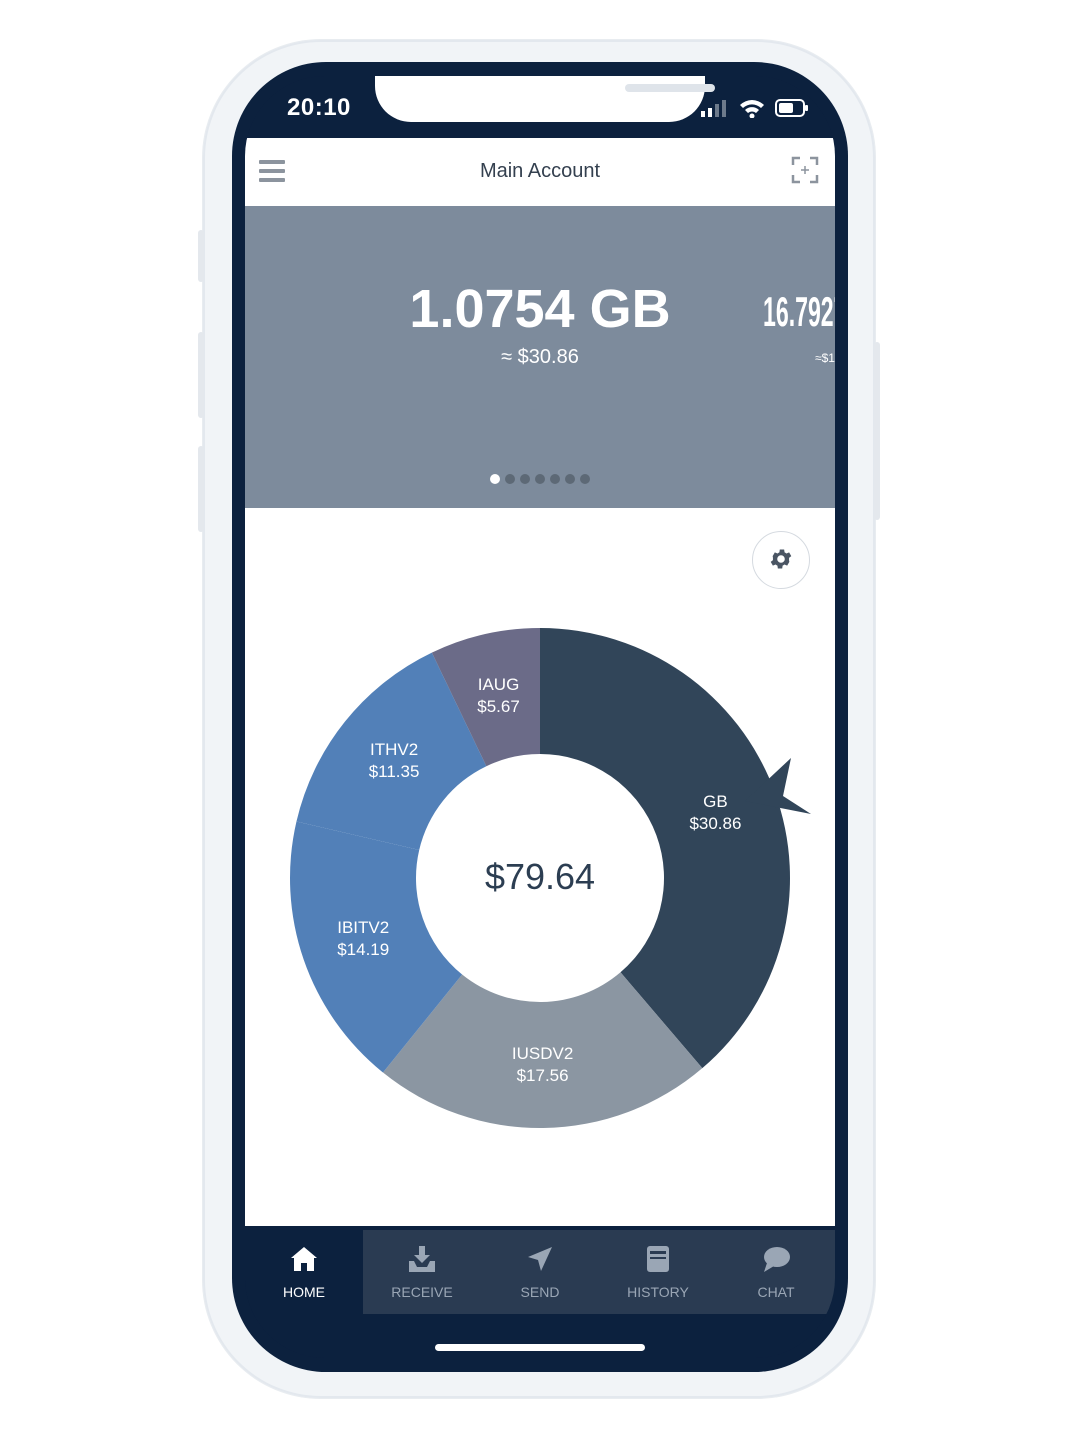  Describe the element at coordinates (422, 1292) in the screenshot. I see `tab-label: RECEIVE` at that location.